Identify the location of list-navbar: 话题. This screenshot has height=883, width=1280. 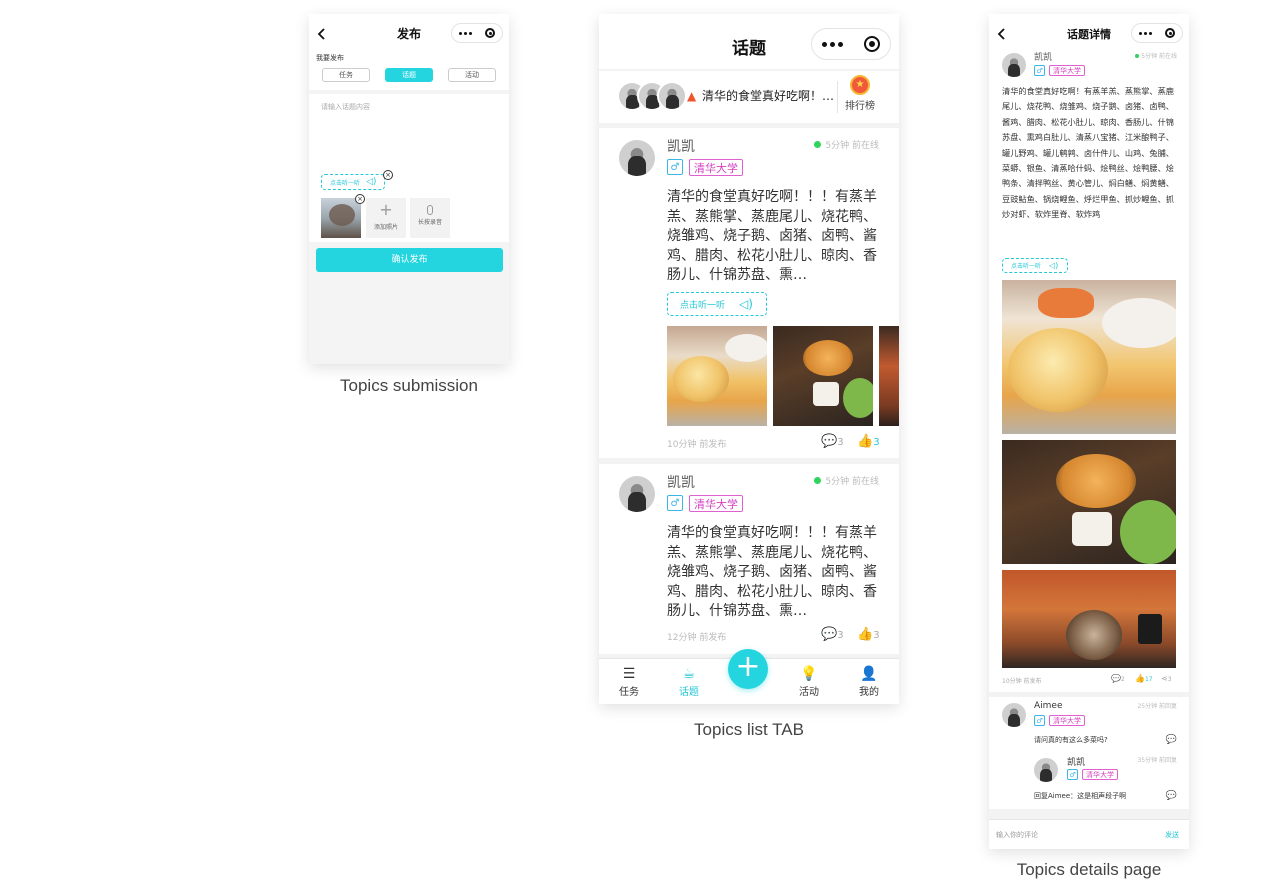
(749, 41).